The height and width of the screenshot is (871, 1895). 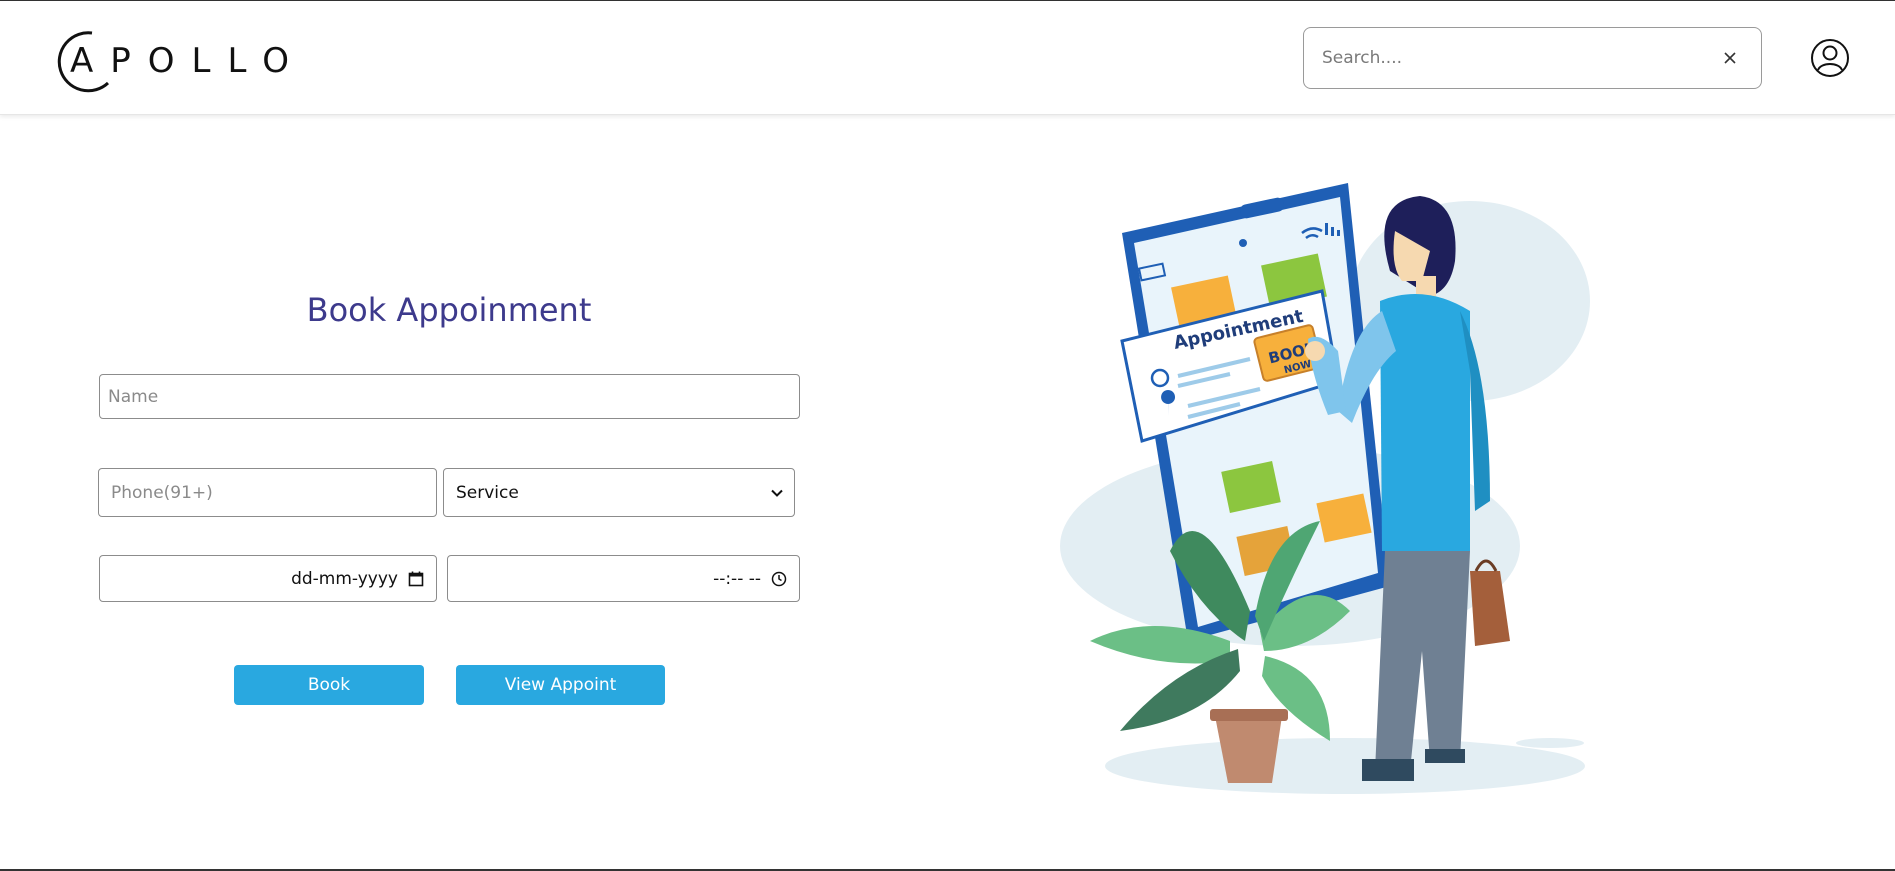 I want to click on service-select: Service, so click(x=619, y=492).